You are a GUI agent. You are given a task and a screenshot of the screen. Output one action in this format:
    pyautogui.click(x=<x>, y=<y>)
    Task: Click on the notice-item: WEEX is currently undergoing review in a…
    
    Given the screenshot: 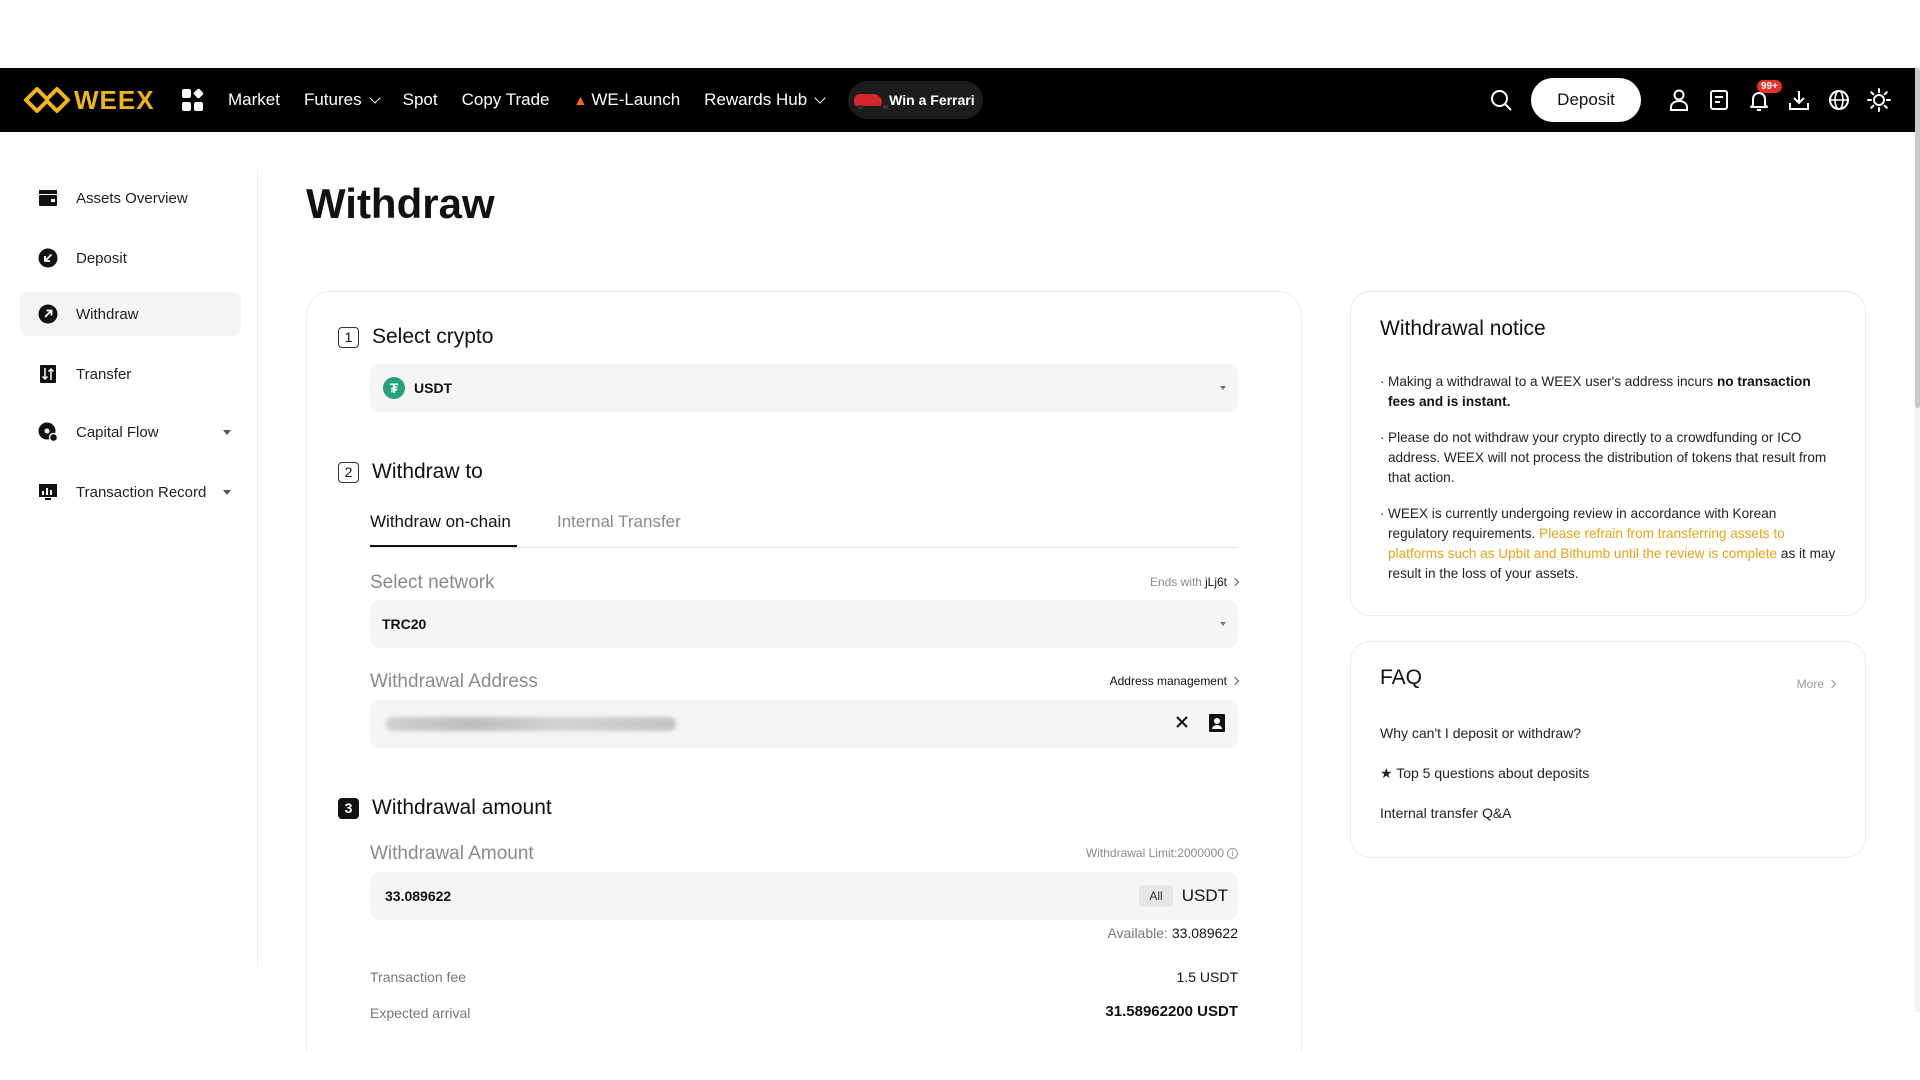 What is the action you would take?
    pyautogui.click(x=1610, y=544)
    